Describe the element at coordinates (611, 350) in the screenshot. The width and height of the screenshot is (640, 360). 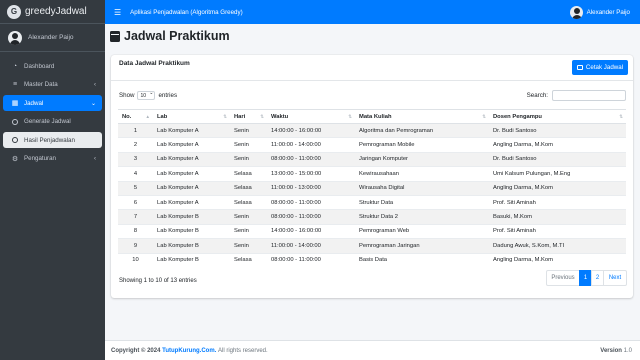
I see `version-label: Version` at that location.